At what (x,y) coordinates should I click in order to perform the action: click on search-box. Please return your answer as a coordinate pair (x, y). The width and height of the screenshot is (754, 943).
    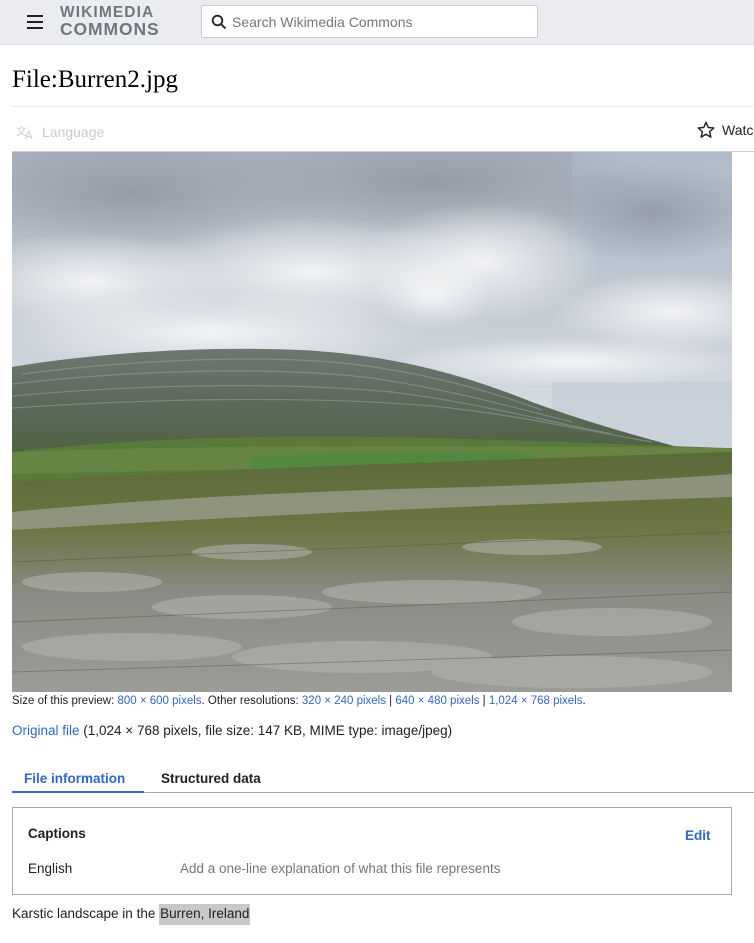
    Looking at the image, I should click on (369, 21).